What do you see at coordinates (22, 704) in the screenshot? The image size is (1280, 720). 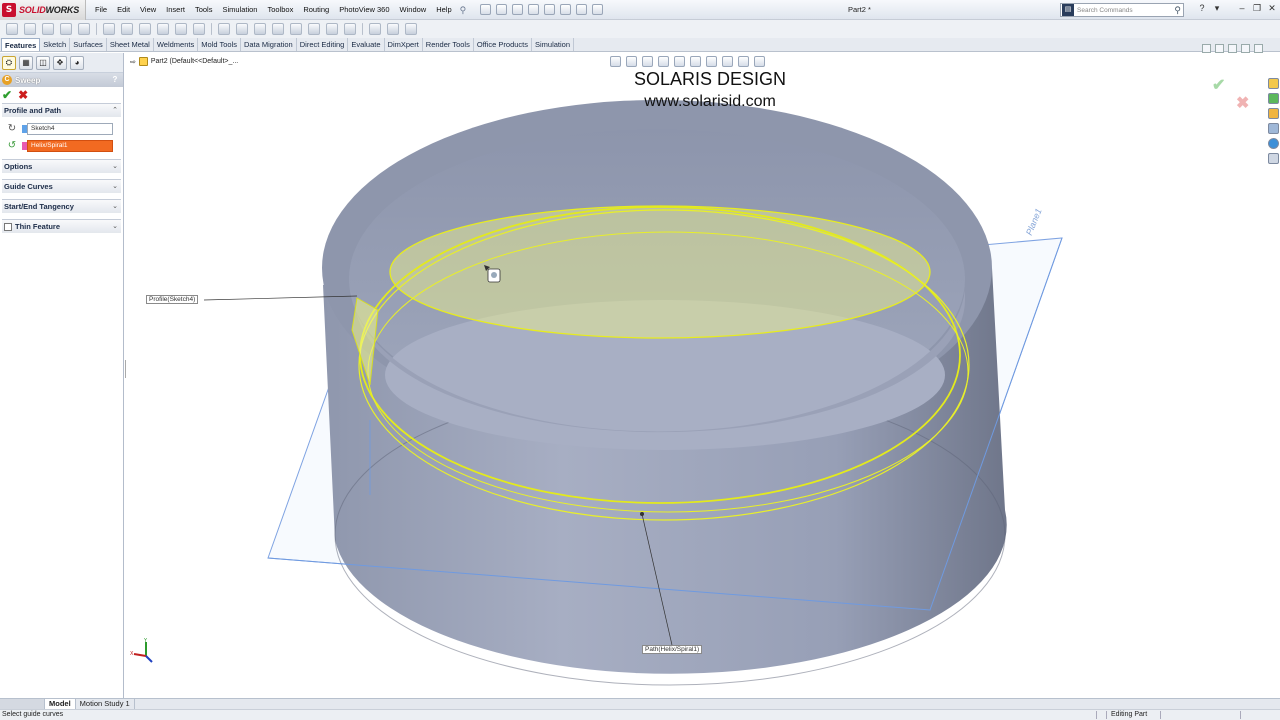 I see `tab-scroll-buttons` at bounding box center [22, 704].